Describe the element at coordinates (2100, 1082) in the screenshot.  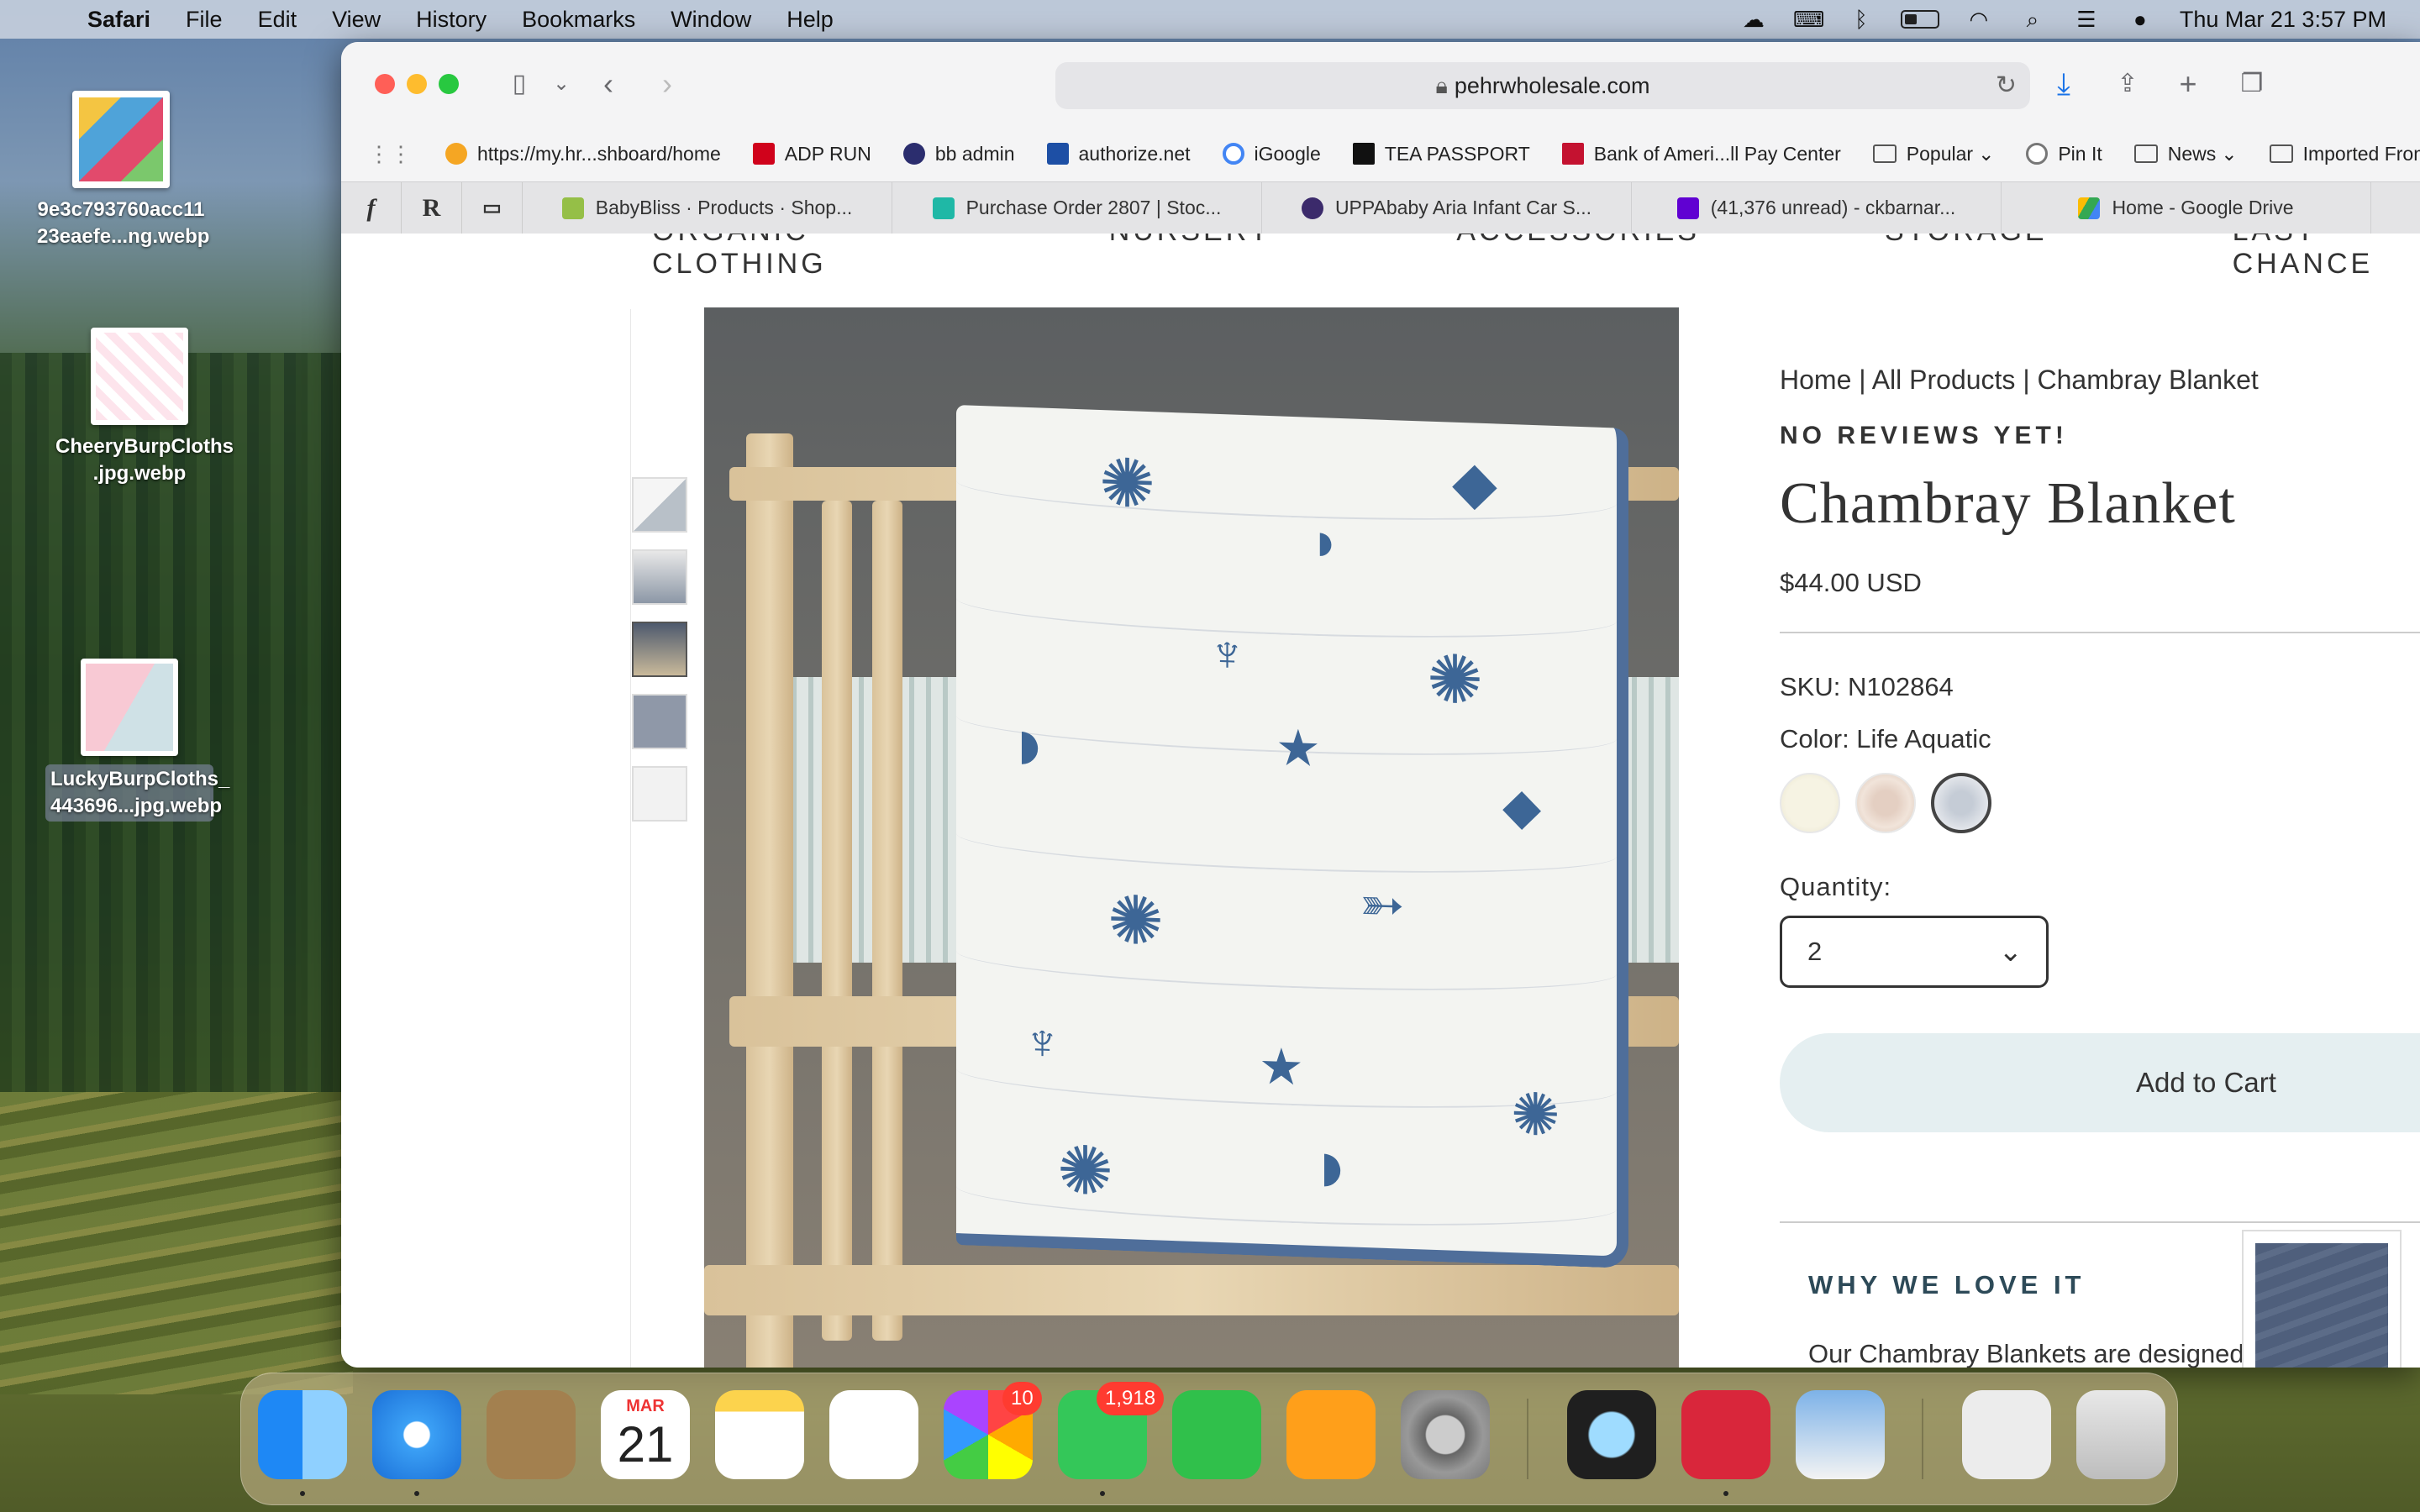
I see `add-to-cart-button: Add to Cart` at that location.